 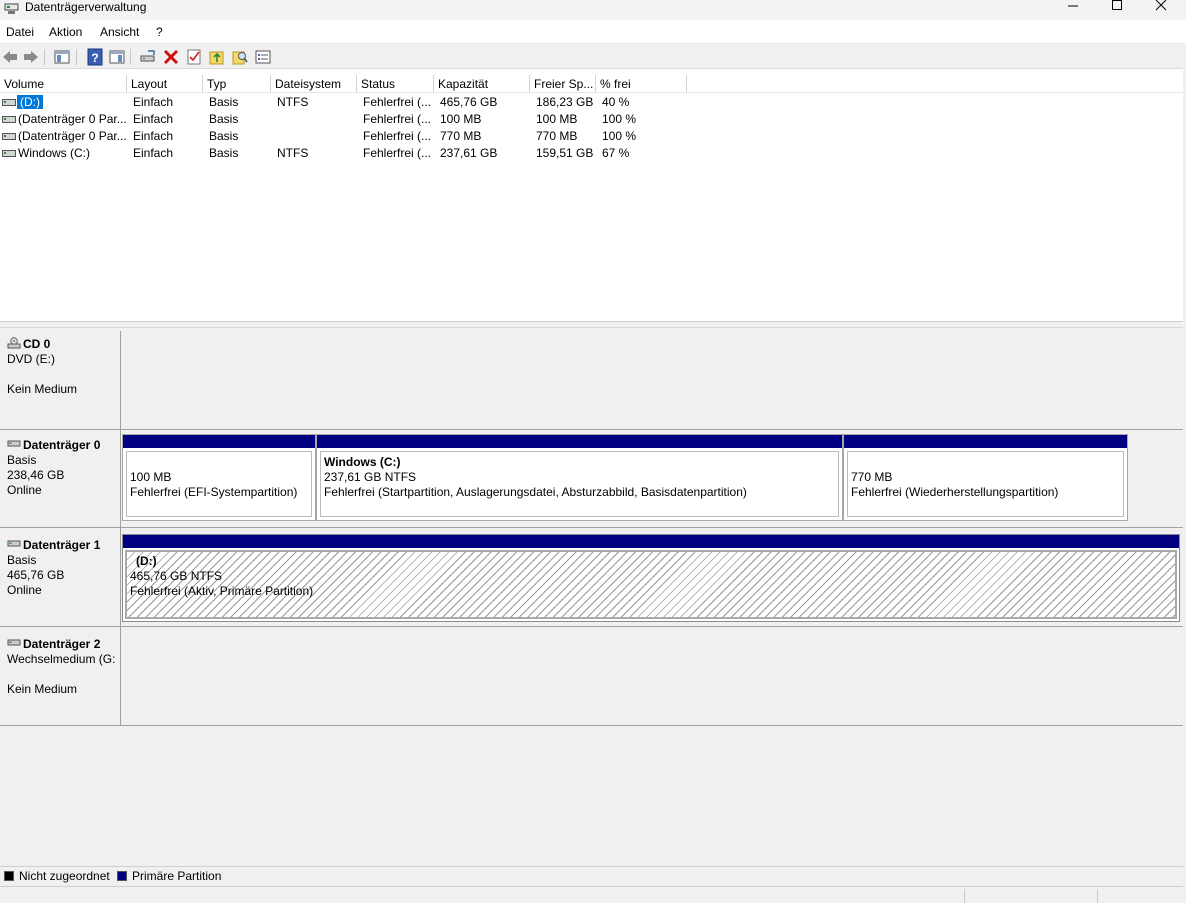 What do you see at coordinates (224, 102) in the screenshot?
I see `cell-typ: Basis` at bounding box center [224, 102].